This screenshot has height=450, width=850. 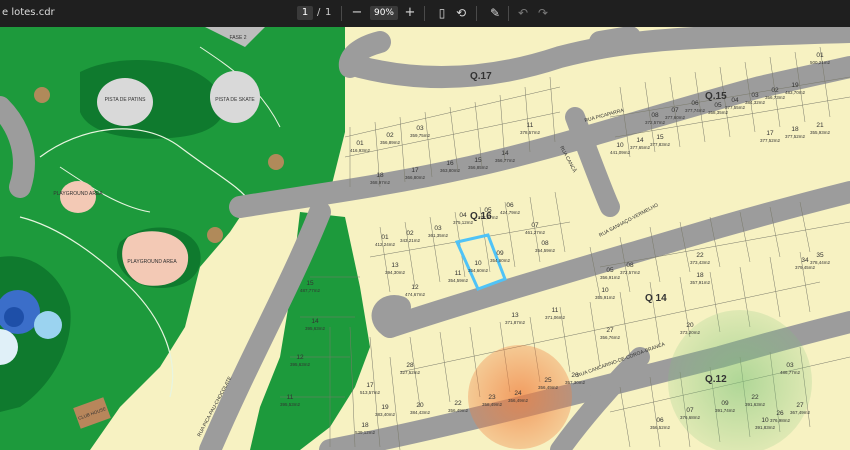 I want to click on lot-number: 14, so click(x=640, y=140).